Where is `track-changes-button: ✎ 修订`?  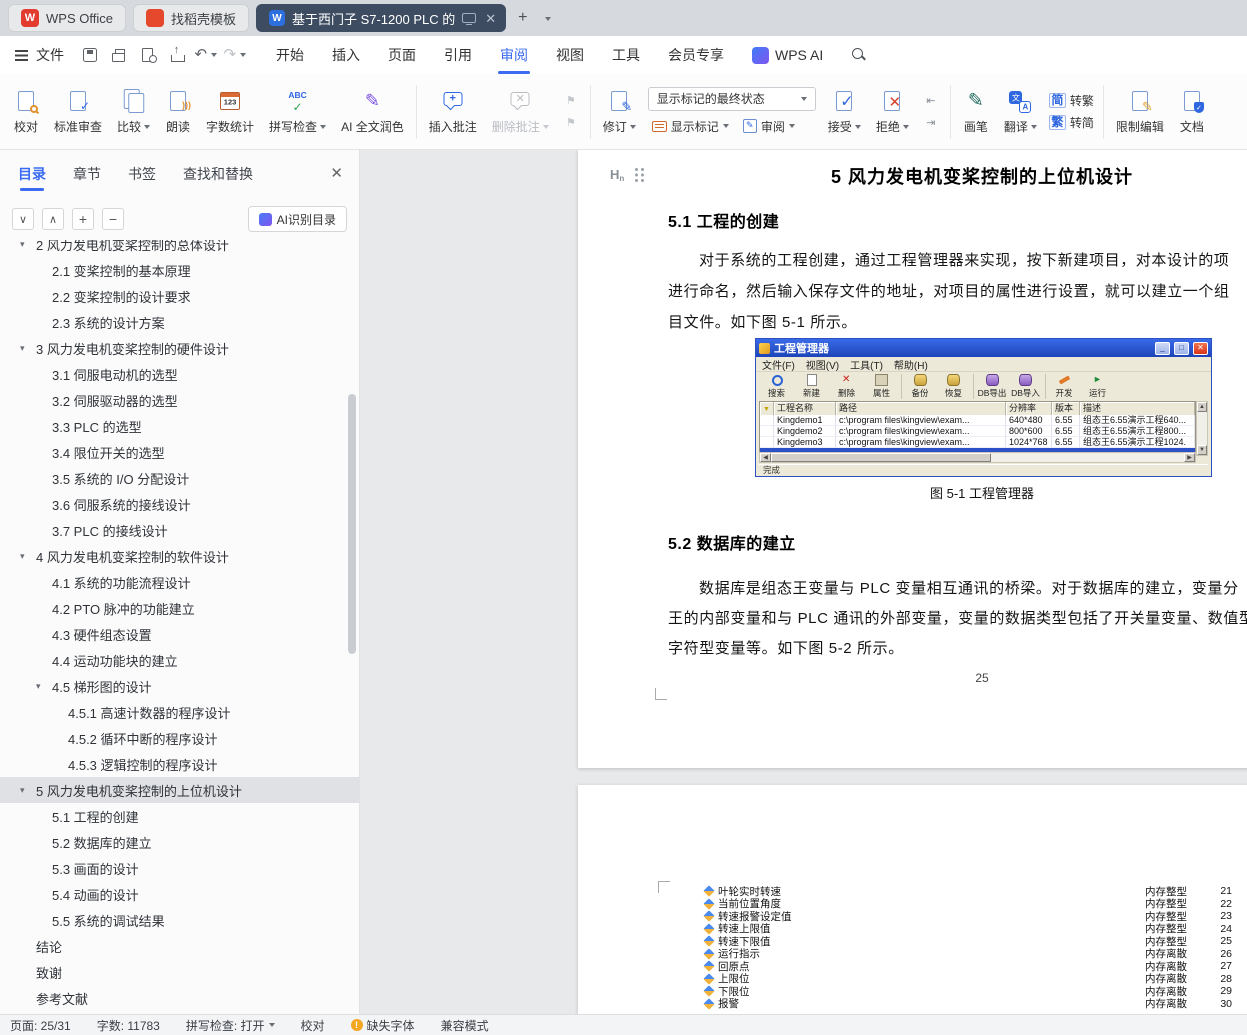 track-changes-button: ✎ 修订 is located at coordinates (619, 112).